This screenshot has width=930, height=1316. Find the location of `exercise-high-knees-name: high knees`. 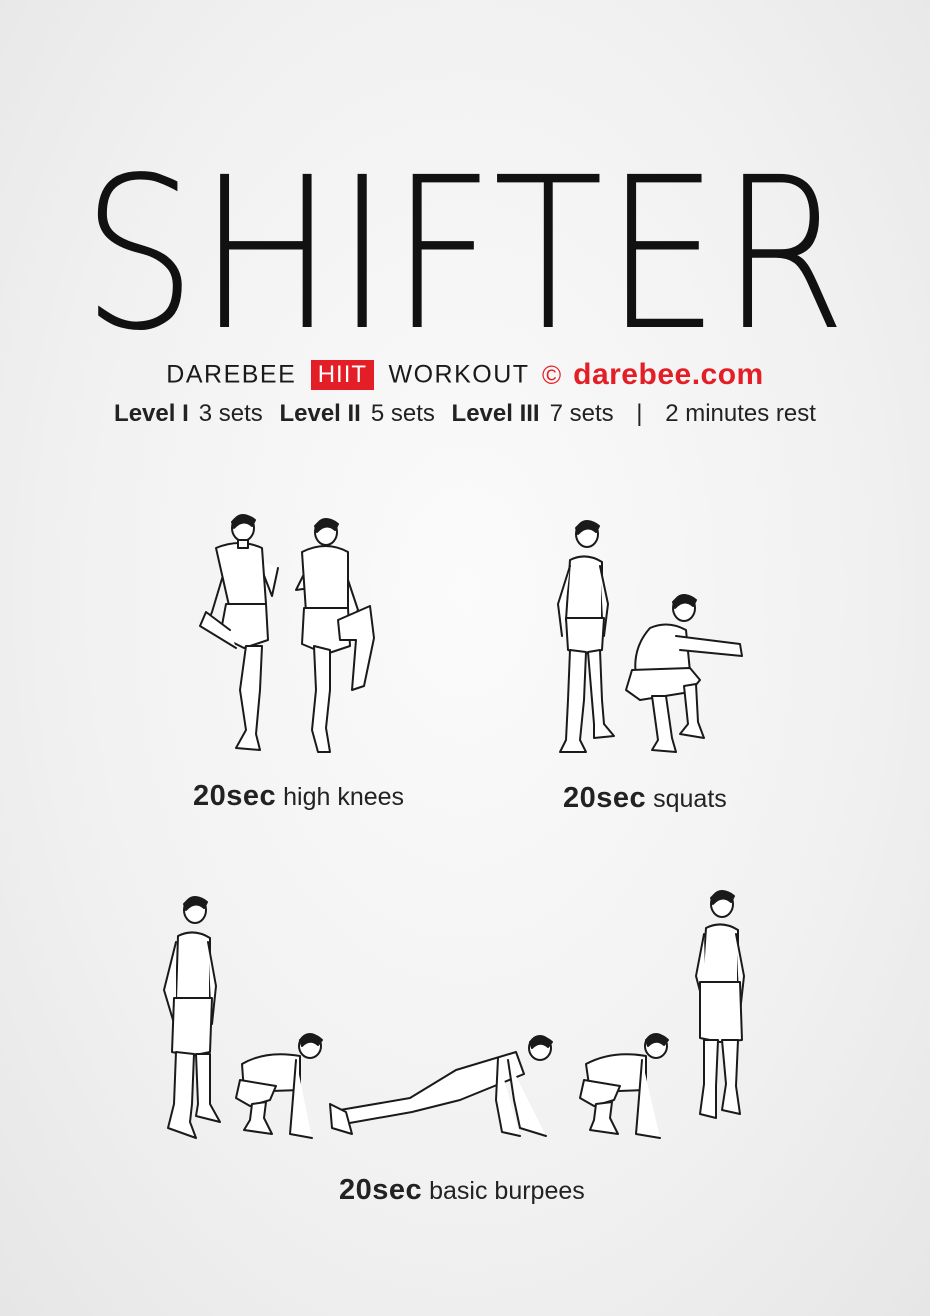

exercise-high-knees-name: high knees is located at coordinates (344, 797).